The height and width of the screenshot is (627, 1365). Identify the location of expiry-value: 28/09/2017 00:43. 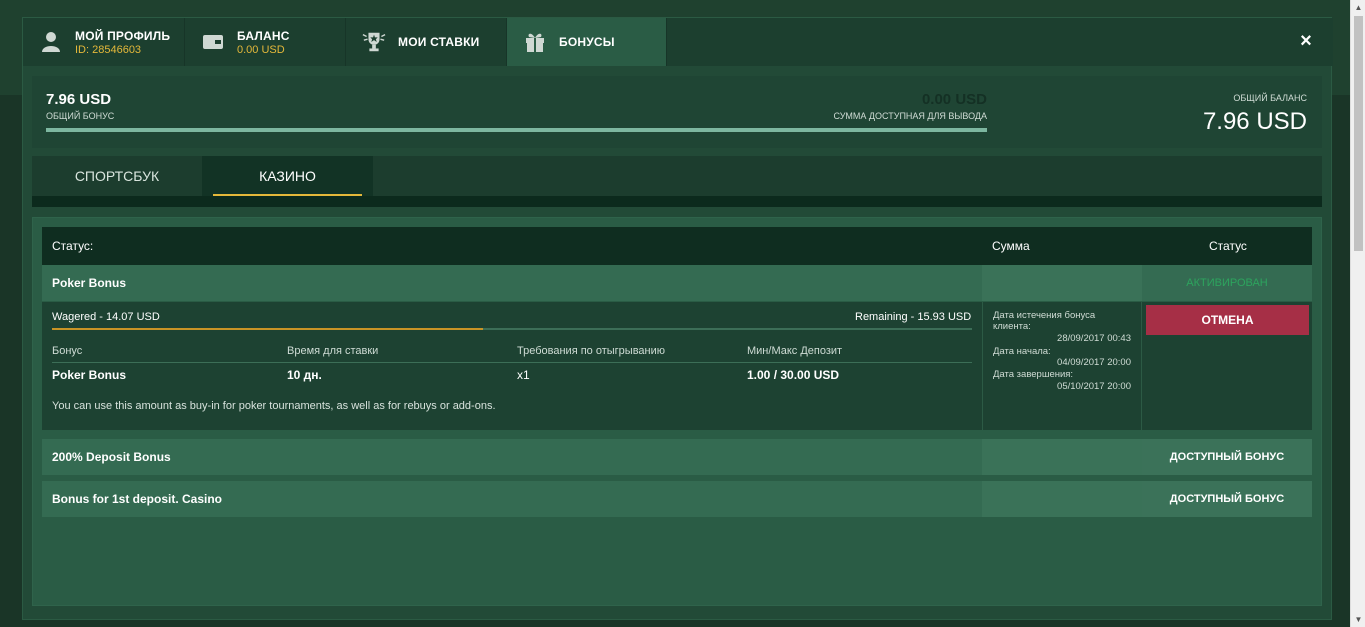
(1094, 338).